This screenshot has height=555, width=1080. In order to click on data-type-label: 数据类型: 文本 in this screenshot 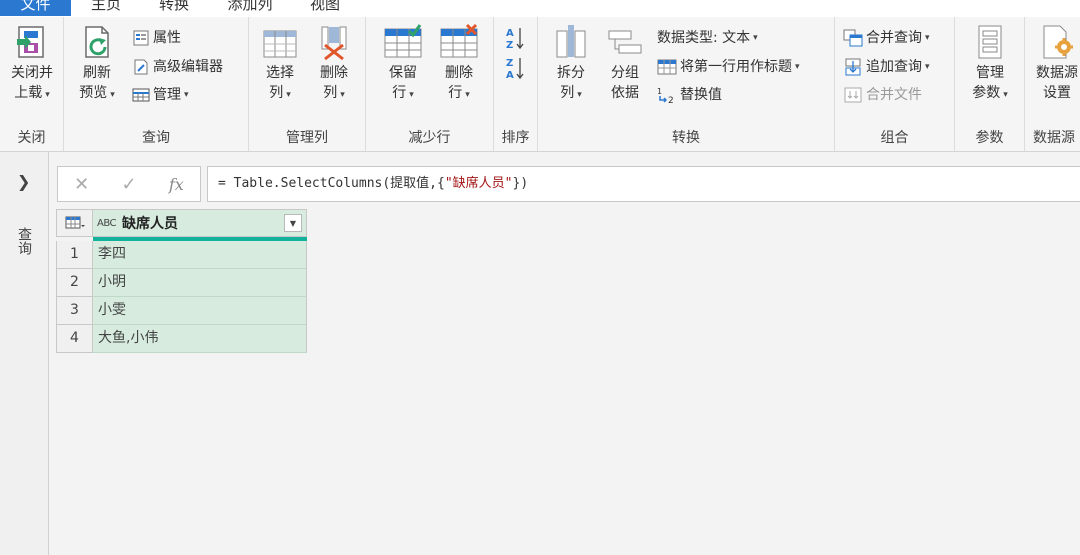, I will do `click(704, 38)`.